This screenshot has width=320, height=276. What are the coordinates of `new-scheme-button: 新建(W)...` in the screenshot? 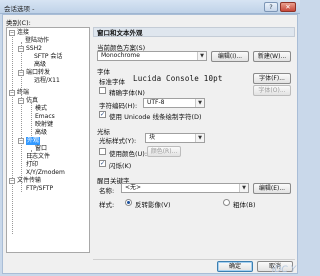 It's located at (272, 56).